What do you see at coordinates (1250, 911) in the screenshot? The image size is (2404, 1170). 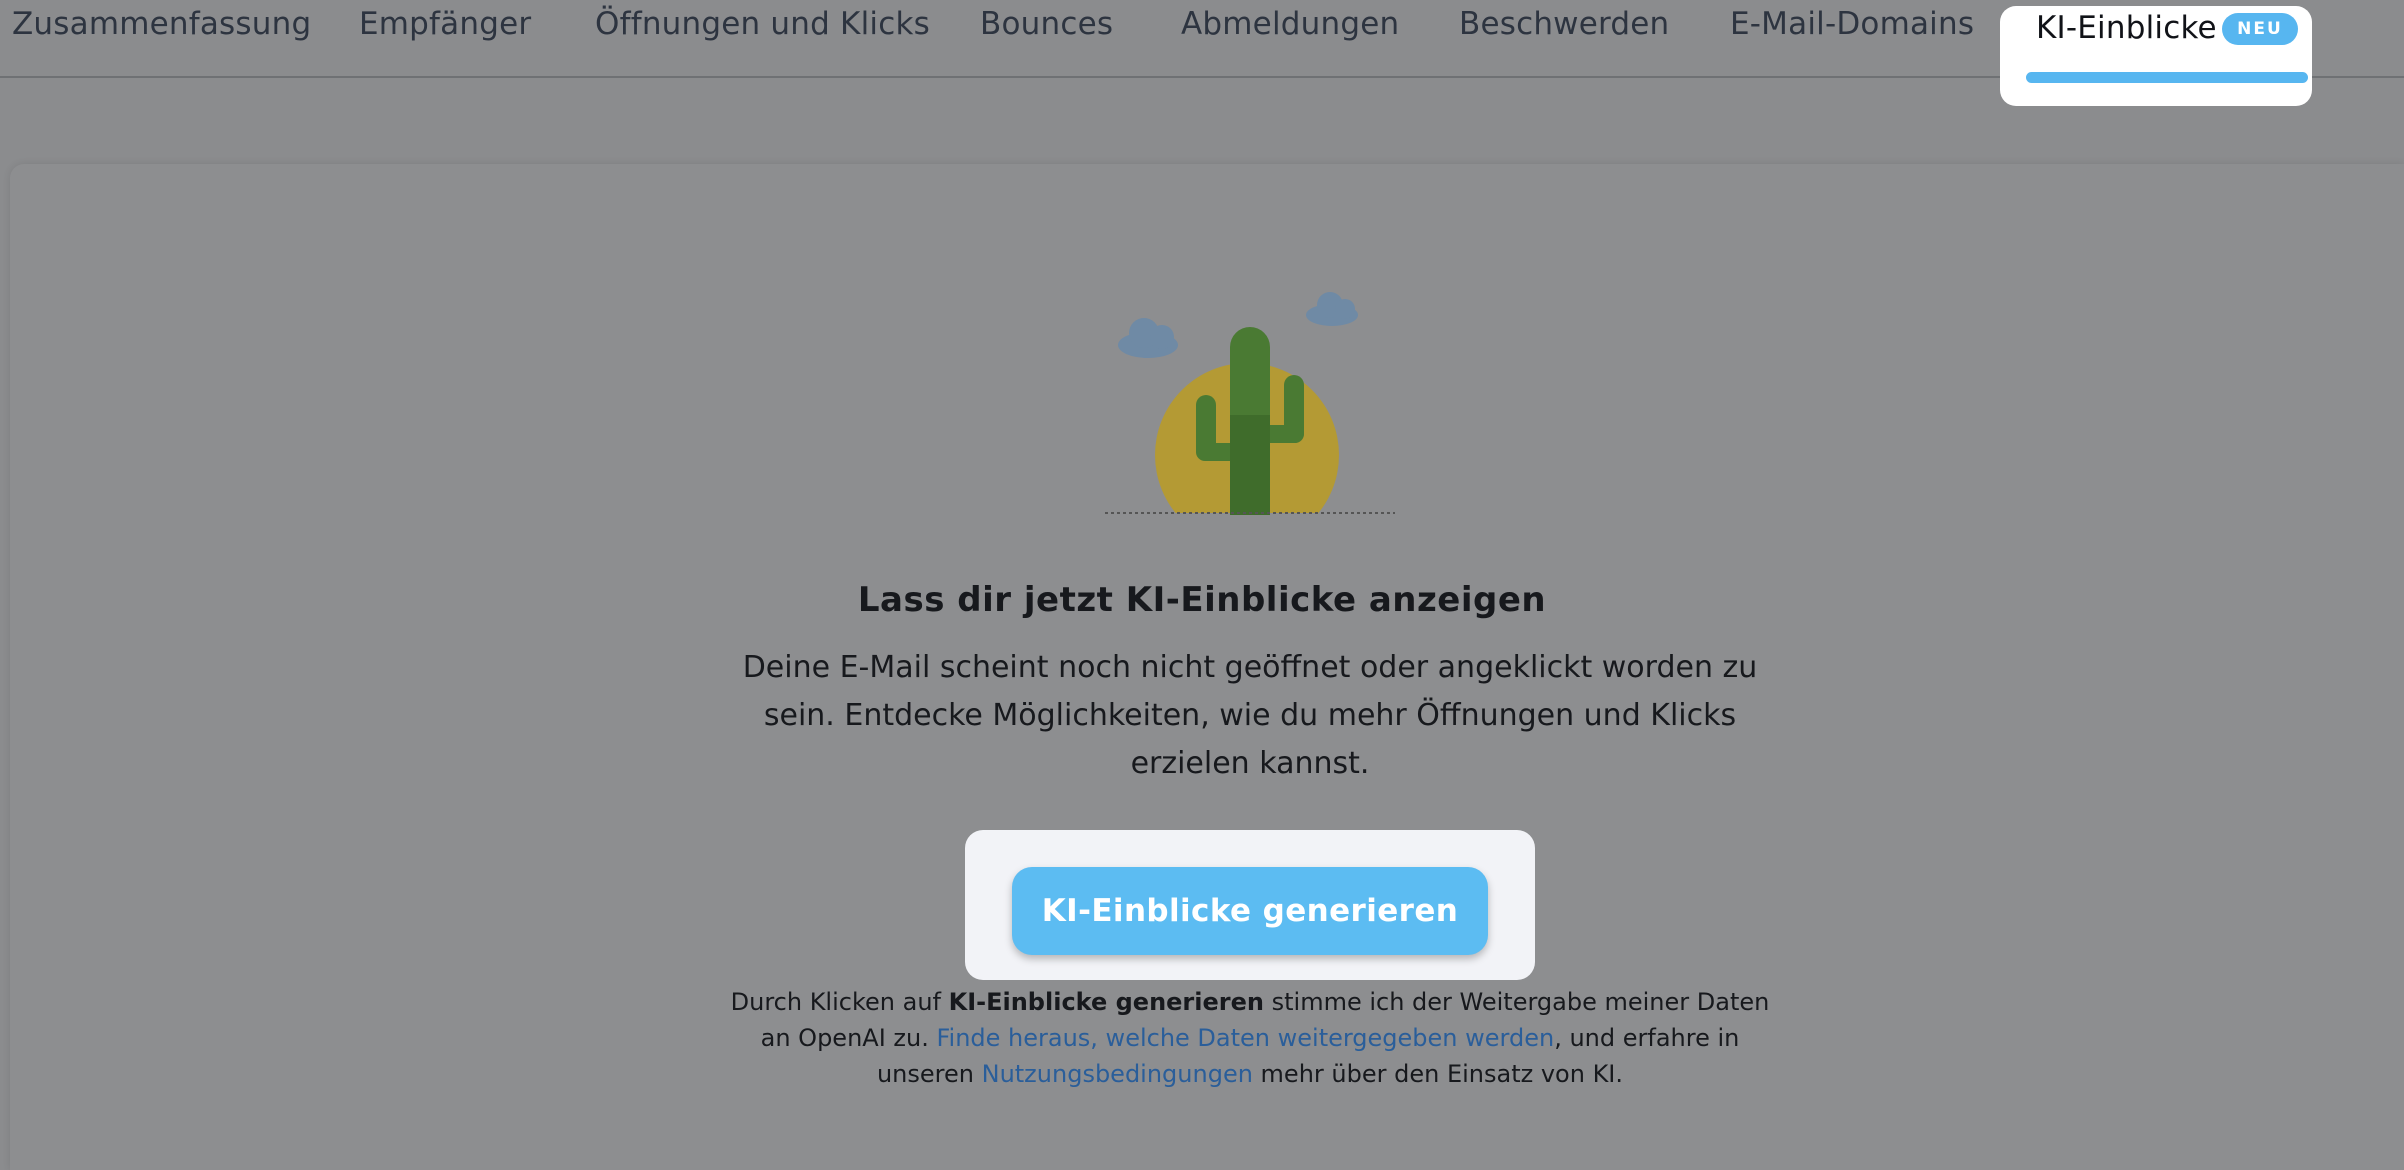 I see `generate-insights-button: KI-Einblicke generieren` at bounding box center [1250, 911].